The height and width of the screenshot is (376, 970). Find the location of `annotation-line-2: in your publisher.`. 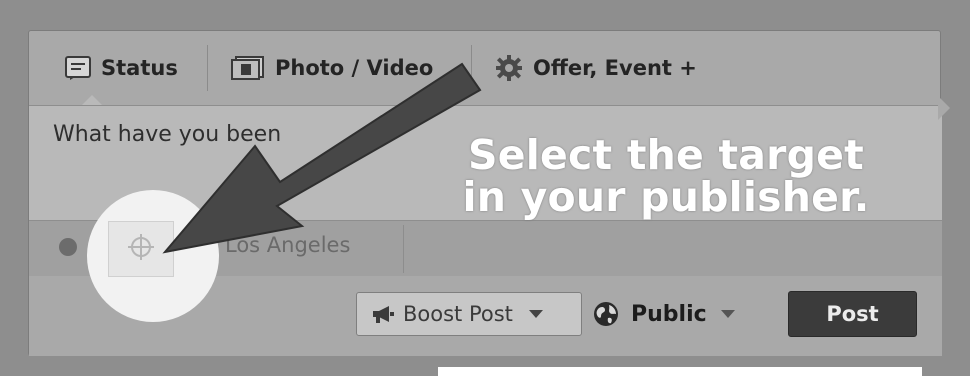

annotation-line-2: in your publisher. is located at coordinates (666, 197).